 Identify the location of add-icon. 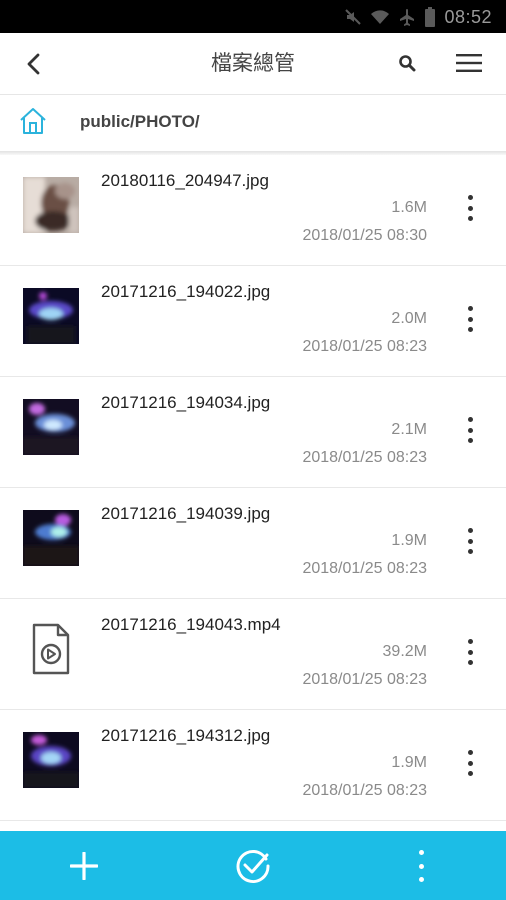
(84, 866).